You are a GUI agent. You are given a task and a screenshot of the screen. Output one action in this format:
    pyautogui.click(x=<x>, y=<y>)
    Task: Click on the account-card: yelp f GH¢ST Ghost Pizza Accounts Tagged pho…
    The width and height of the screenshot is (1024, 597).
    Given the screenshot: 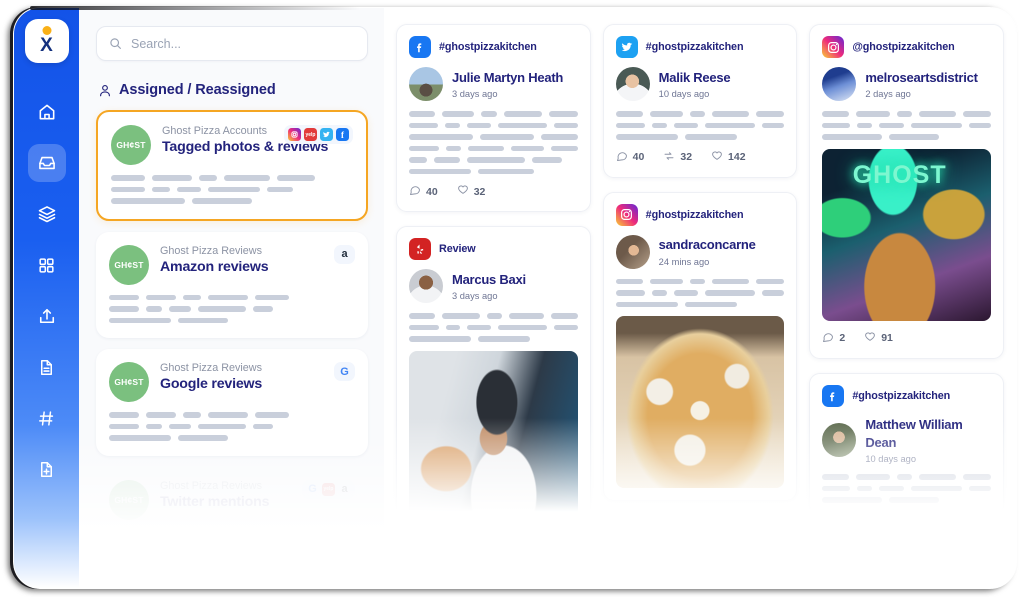 What is the action you would take?
    pyautogui.click(x=232, y=165)
    